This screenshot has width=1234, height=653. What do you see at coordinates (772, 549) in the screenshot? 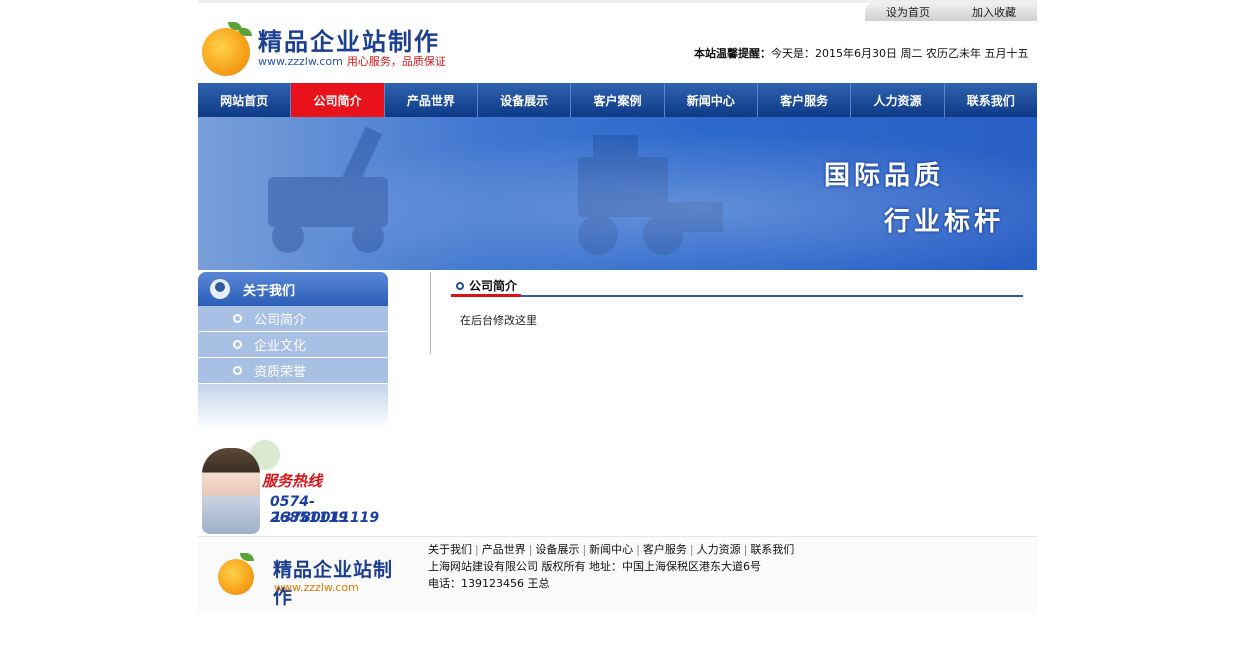
I see `footer-link-contact: 联系我们` at bounding box center [772, 549].